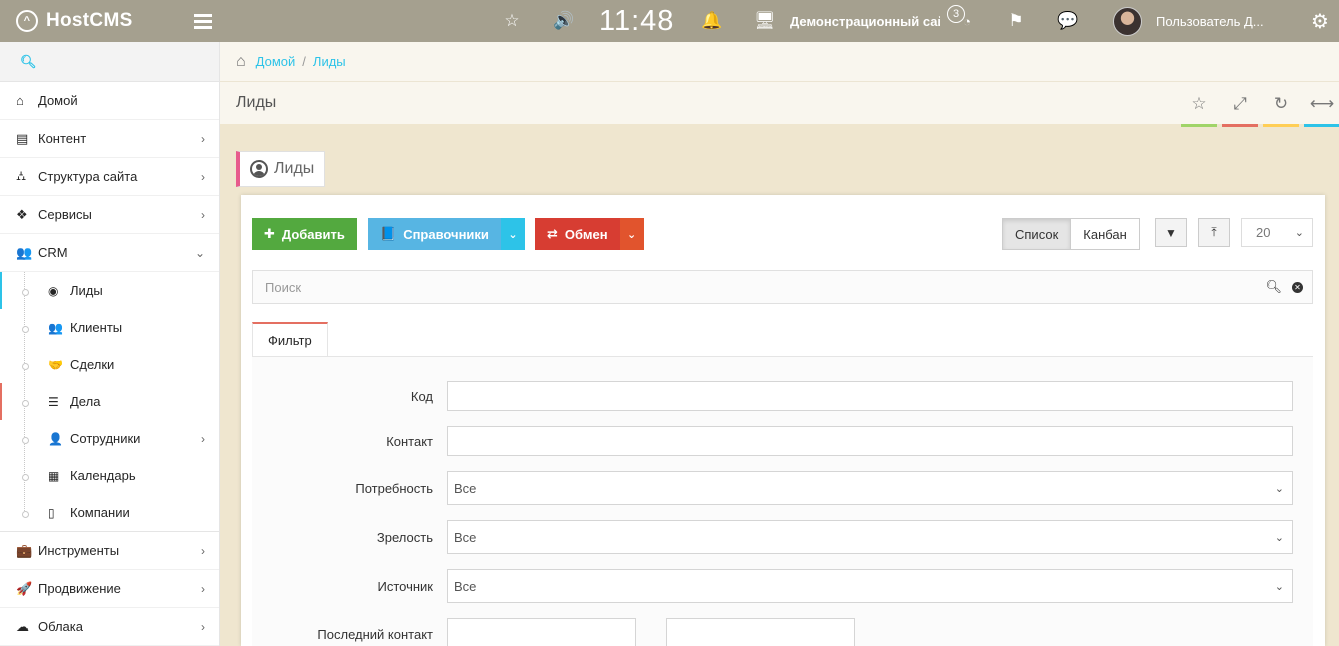 The height and width of the screenshot is (646, 1339). What do you see at coordinates (1240, 110) in the screenshot?
I see `fullscreen-icon: ⤢` at bounding box center [1240, 110].